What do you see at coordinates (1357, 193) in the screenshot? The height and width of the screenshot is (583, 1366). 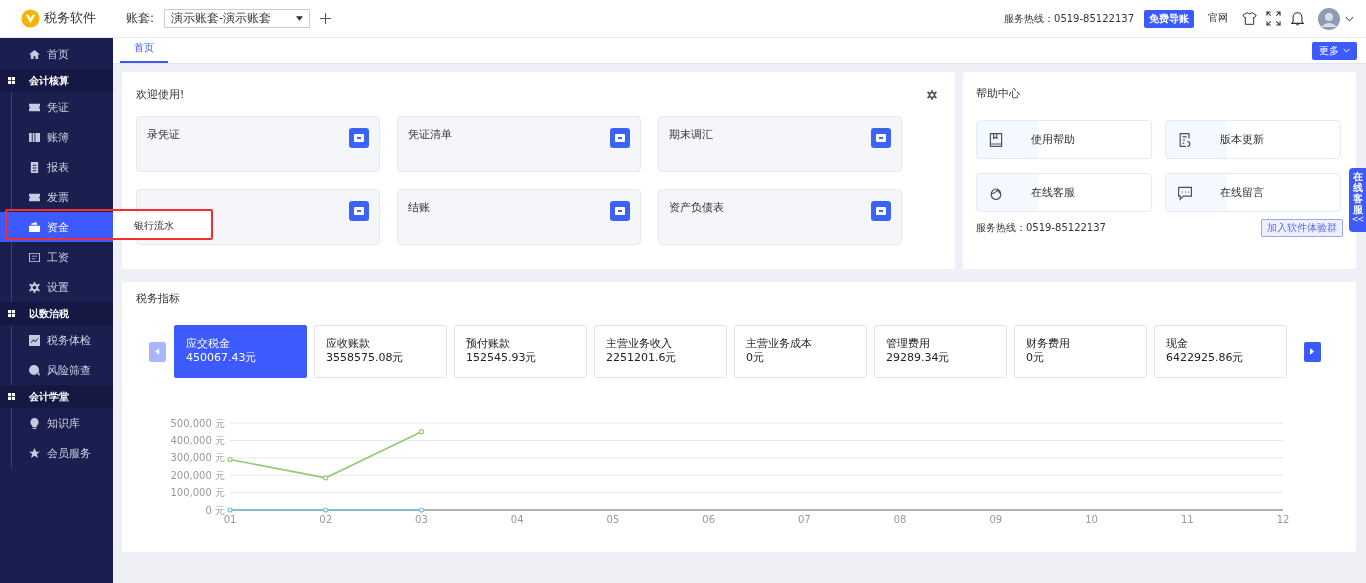 I see `online-service-label: 在线客服` at bounding box center [1357, 193].